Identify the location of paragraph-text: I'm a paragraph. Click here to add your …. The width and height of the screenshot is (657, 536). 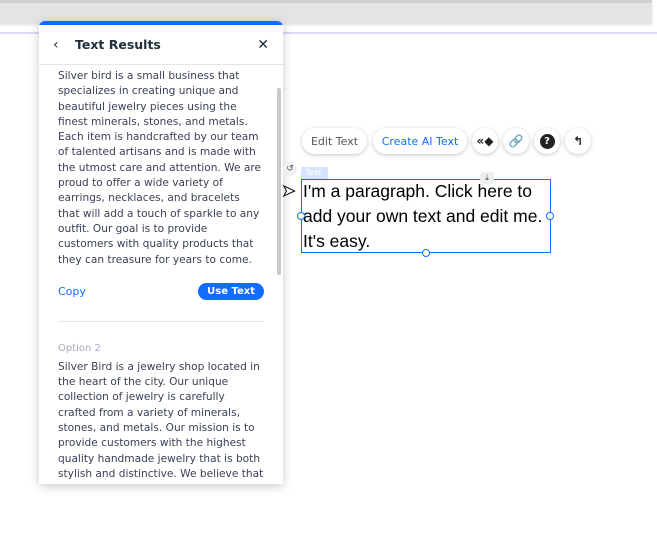
(426, 216).